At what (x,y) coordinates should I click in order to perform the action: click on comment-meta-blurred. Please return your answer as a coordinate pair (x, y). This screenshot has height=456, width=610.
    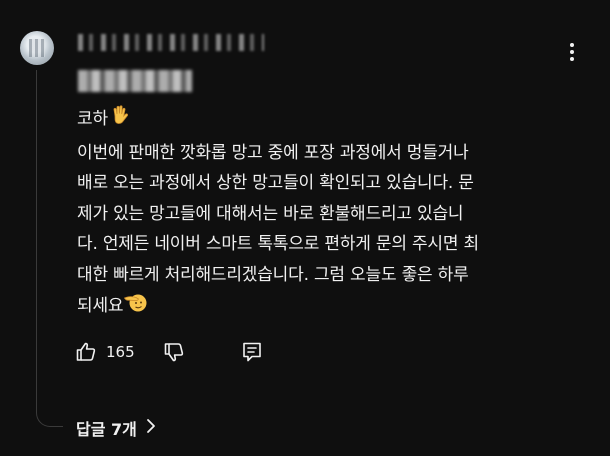
    Looking at the image, I should click on (135, 81).